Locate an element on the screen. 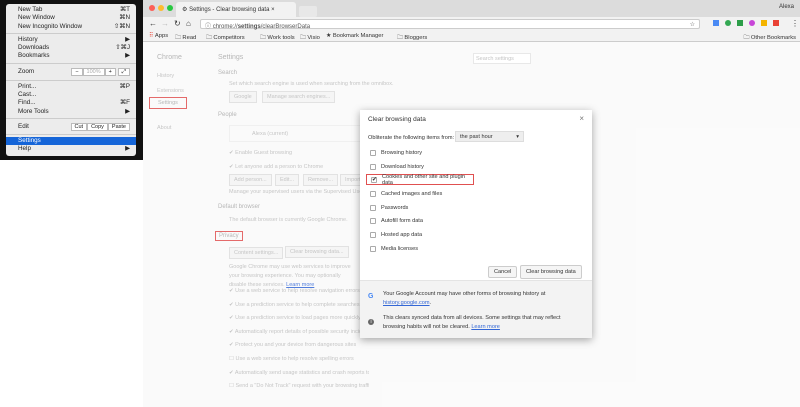 Image resolution: width=800 pixels, height=407 pixels. menu-item-bookmarks: Bookmarks ▶ is located at coordinates (71, 56).